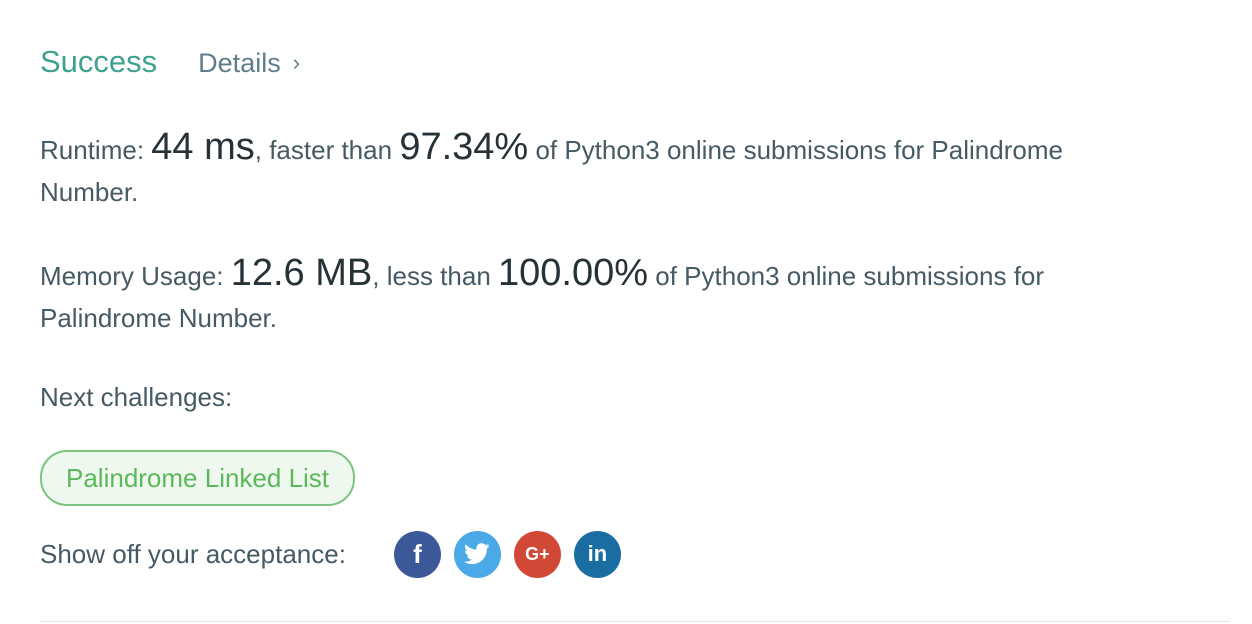  What do you see at coordinates (431, 276) in the screenshot?
I see `memory-comparison: , less than` at bounding box center [431, 276].